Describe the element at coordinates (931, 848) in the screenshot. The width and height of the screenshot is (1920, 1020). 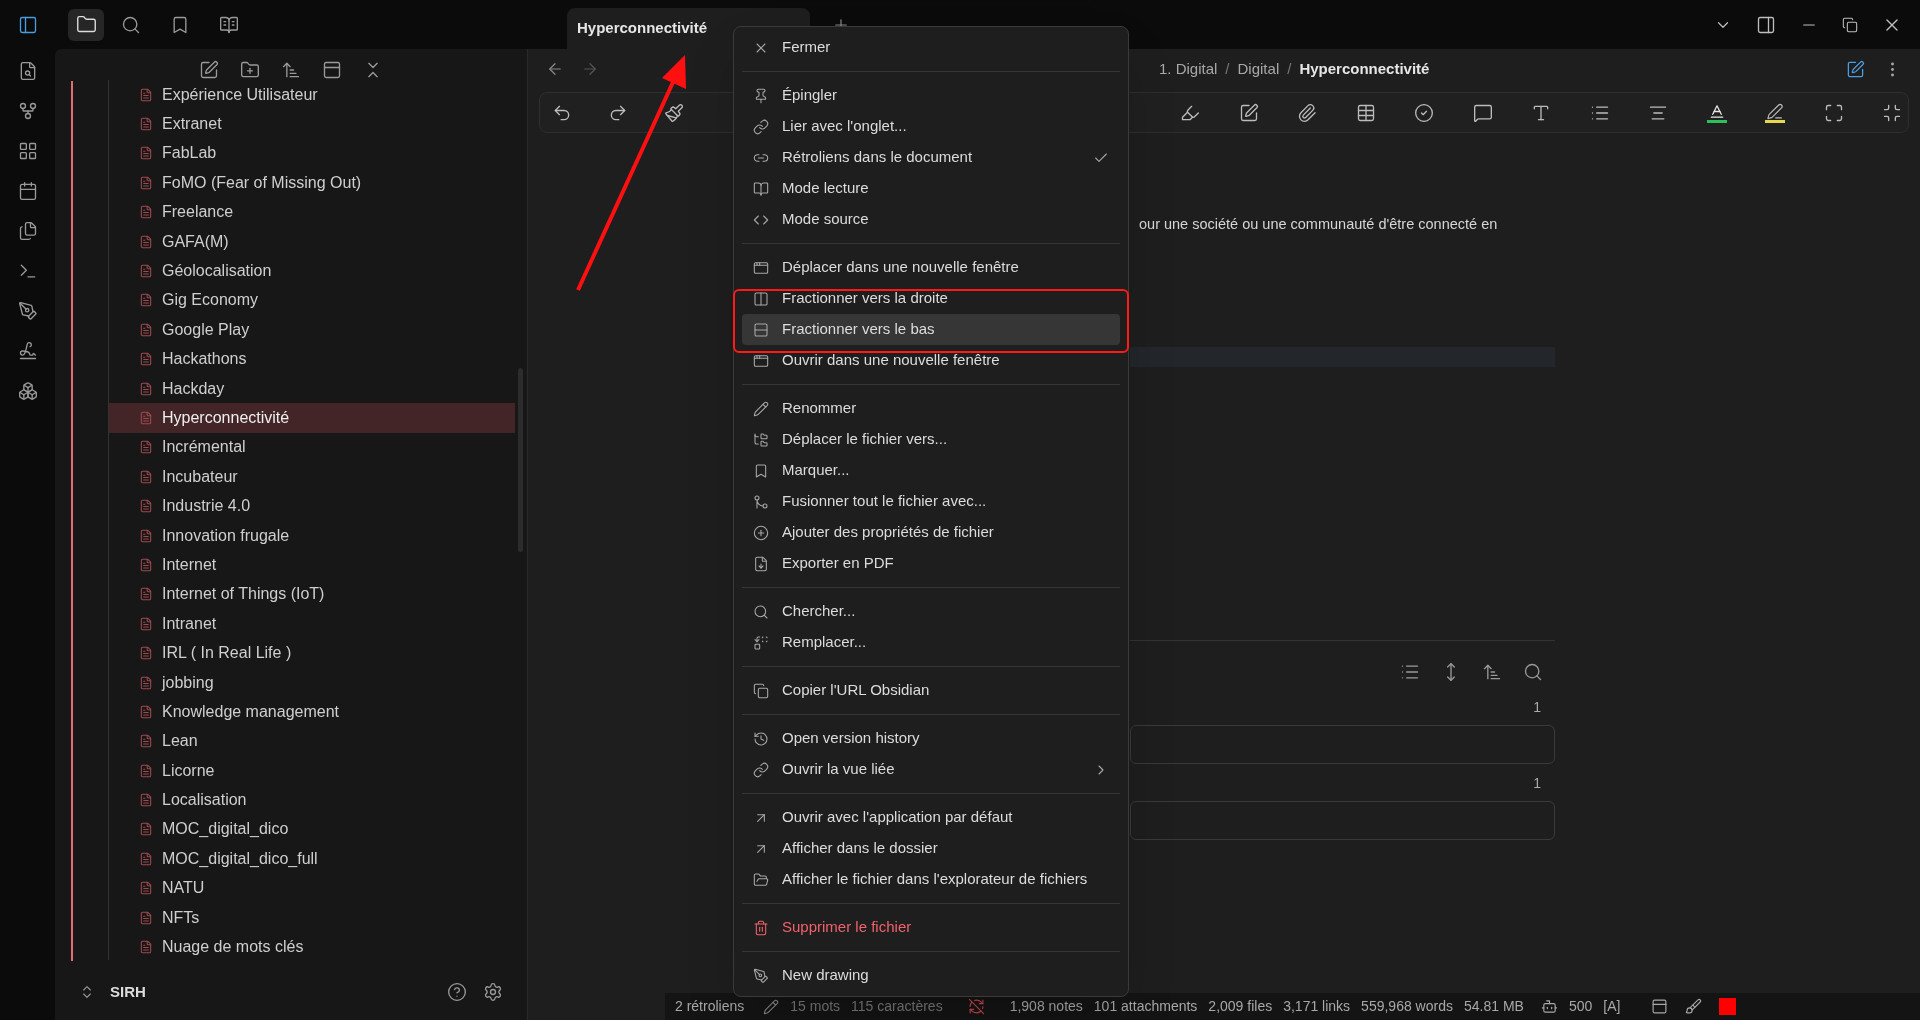
I see `menu-item: Afficher dans le dossier` at that location.